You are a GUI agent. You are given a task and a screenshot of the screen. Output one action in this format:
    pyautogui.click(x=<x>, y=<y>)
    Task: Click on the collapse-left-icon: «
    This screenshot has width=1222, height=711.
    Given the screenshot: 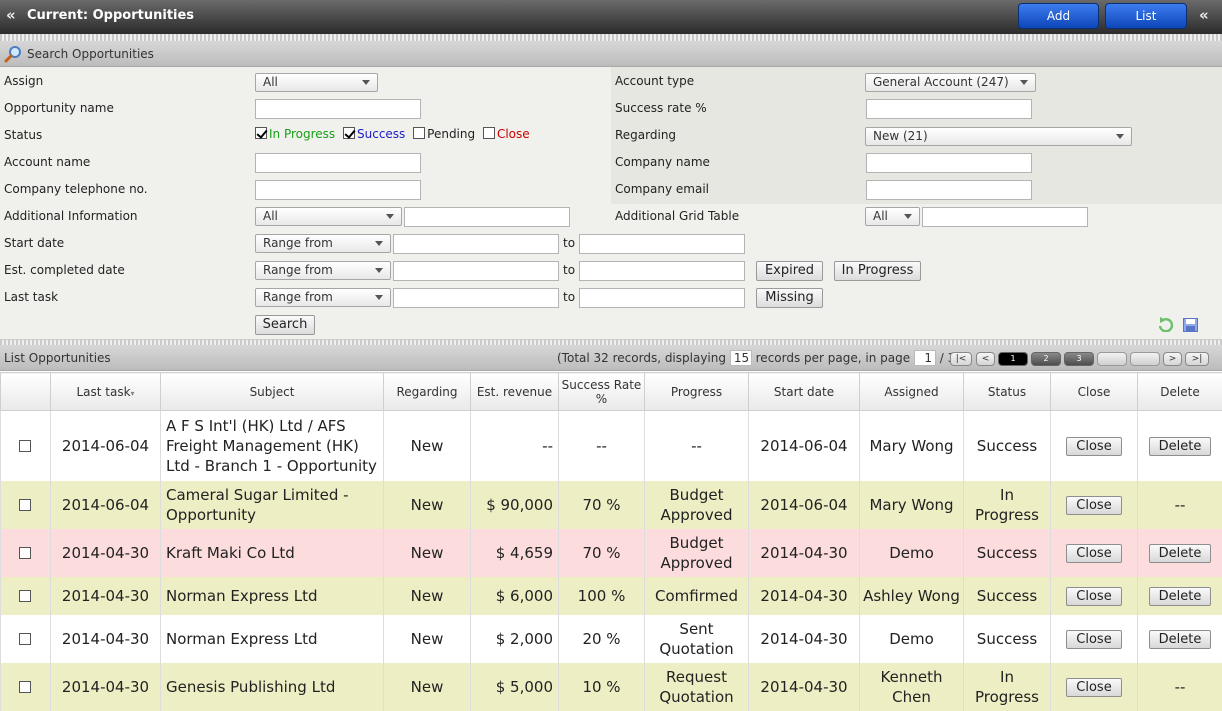 What is the action you would take?
    pyautogui.click(x=11, y=15)
    